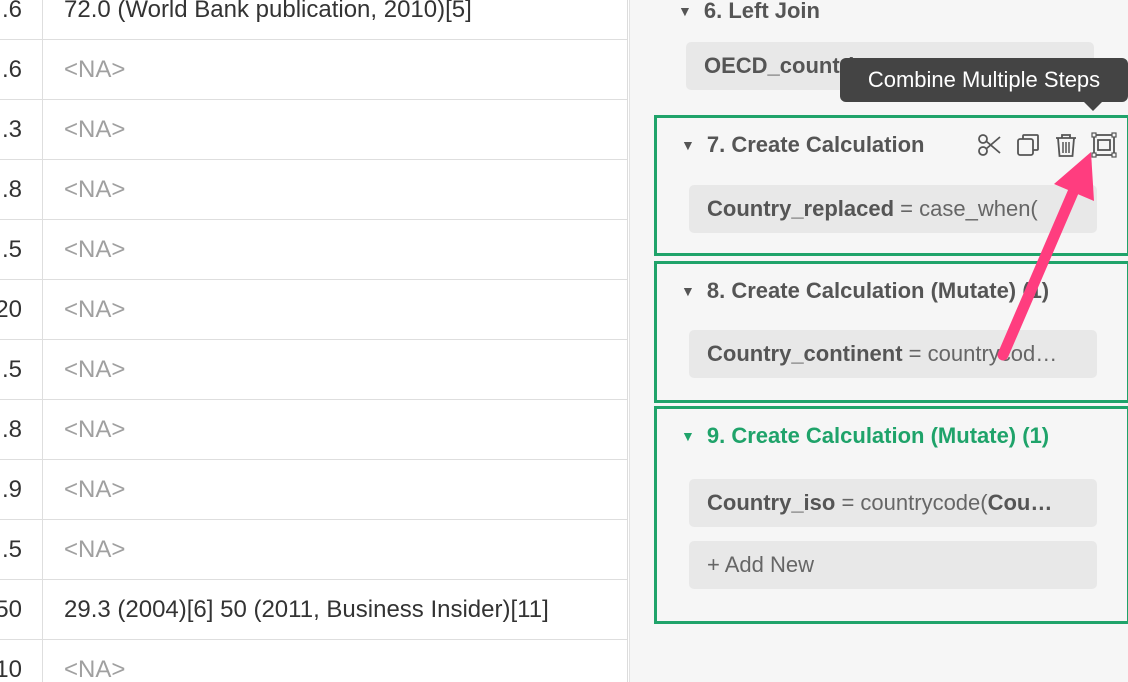  I want to click on table-row: .6 <NA>, so click(313, 70).